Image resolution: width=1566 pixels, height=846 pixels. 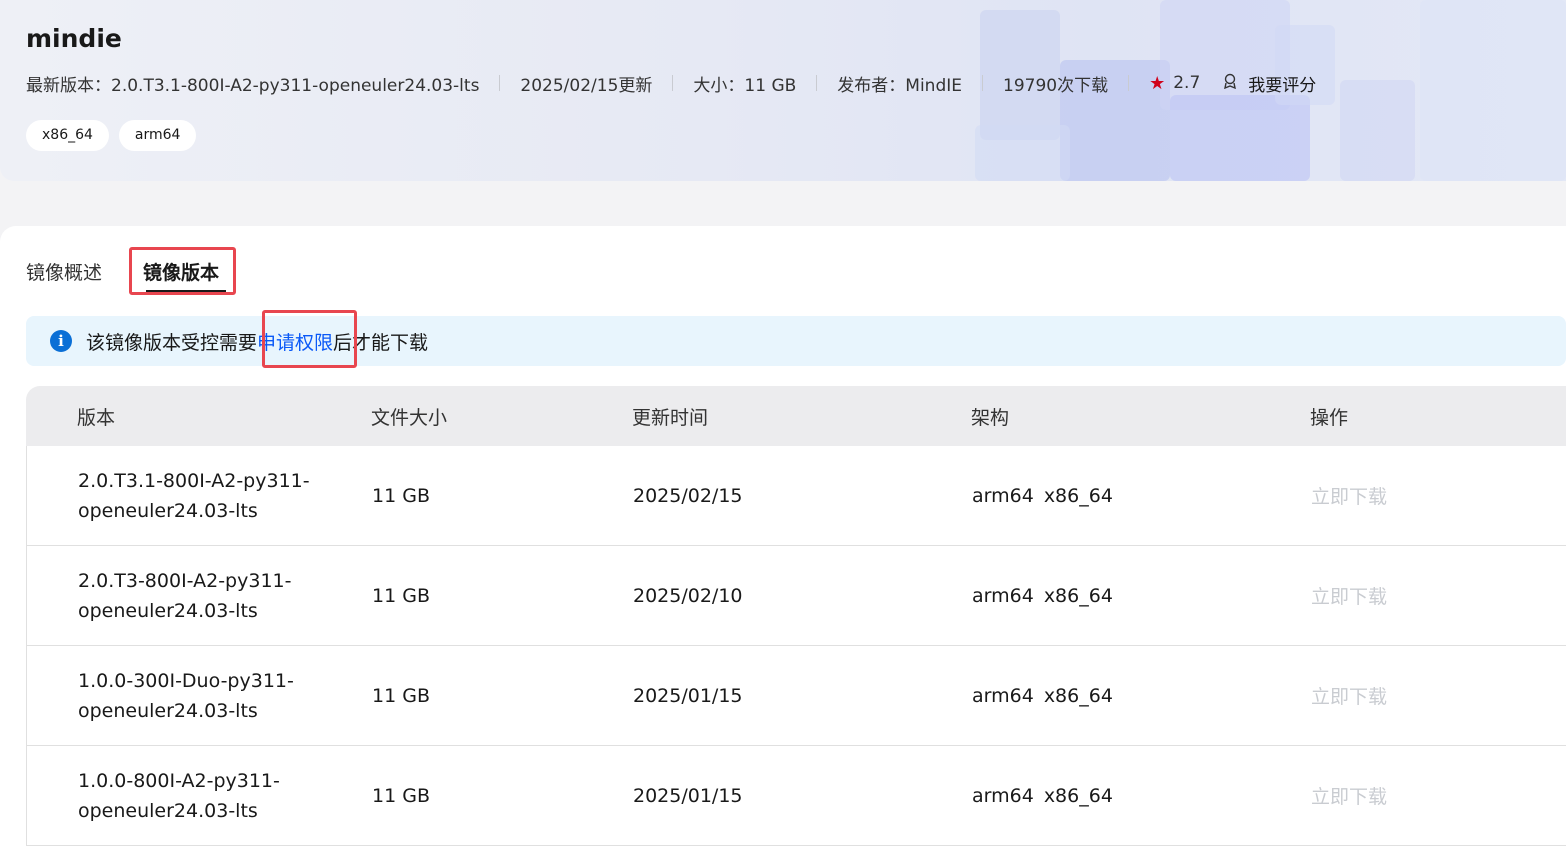 What do you see at coordinates (172, 342) in the screenshot?
I see `notice-prefix: 该镜像版本受控需要` at bounding box center [172, 342].